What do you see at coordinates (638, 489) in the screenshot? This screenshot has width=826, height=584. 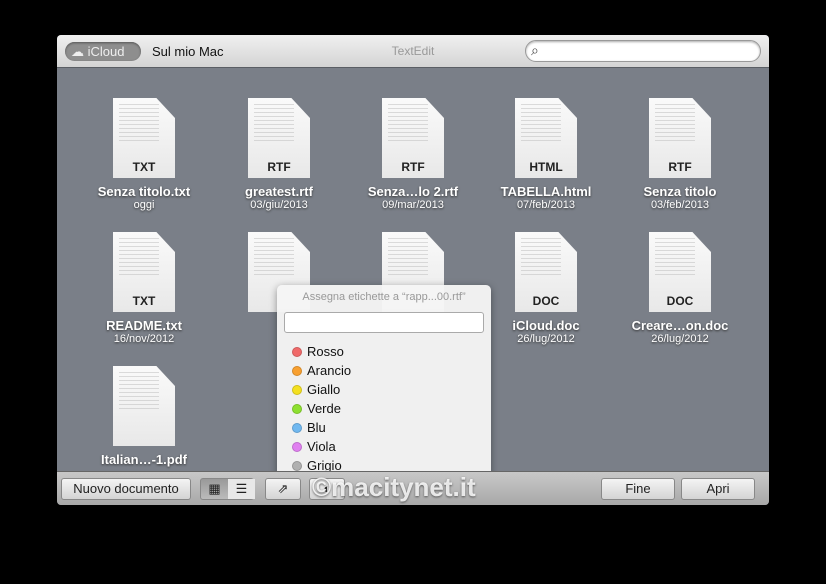 I see `done-button: Fine` at bounding box center [638, 489].